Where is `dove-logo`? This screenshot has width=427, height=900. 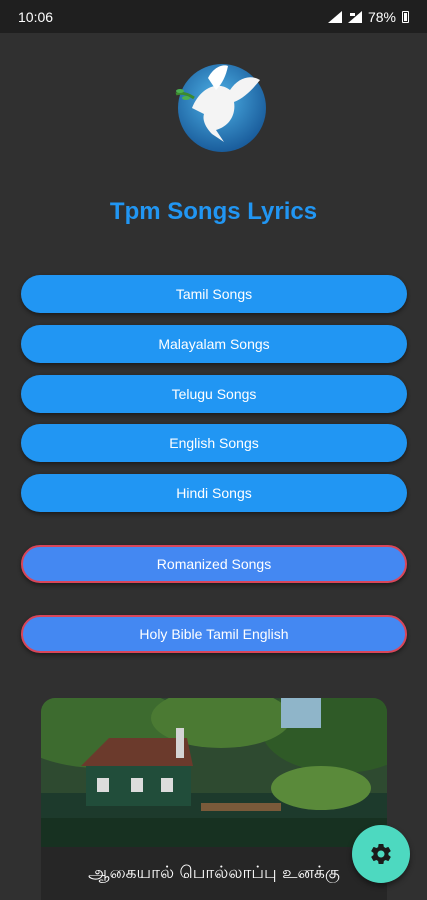 dove-logo is located at coordinates (220, 108).